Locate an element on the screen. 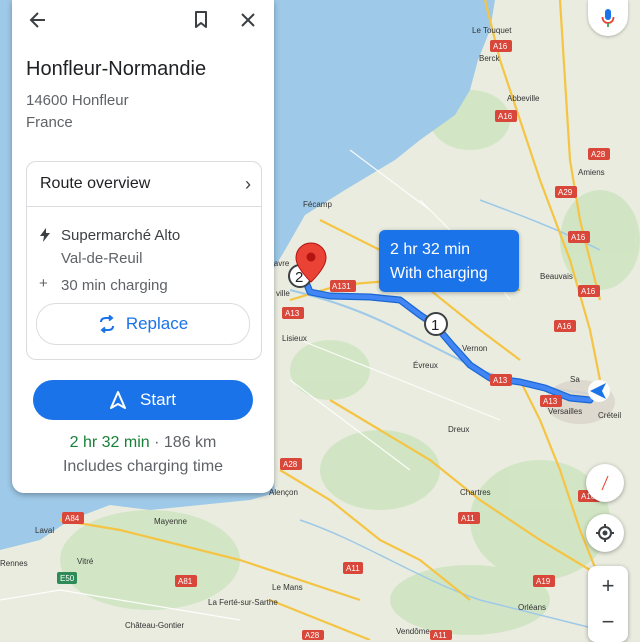  trip-duration: 2 hr 32 min is located at coordinates (109, 442).